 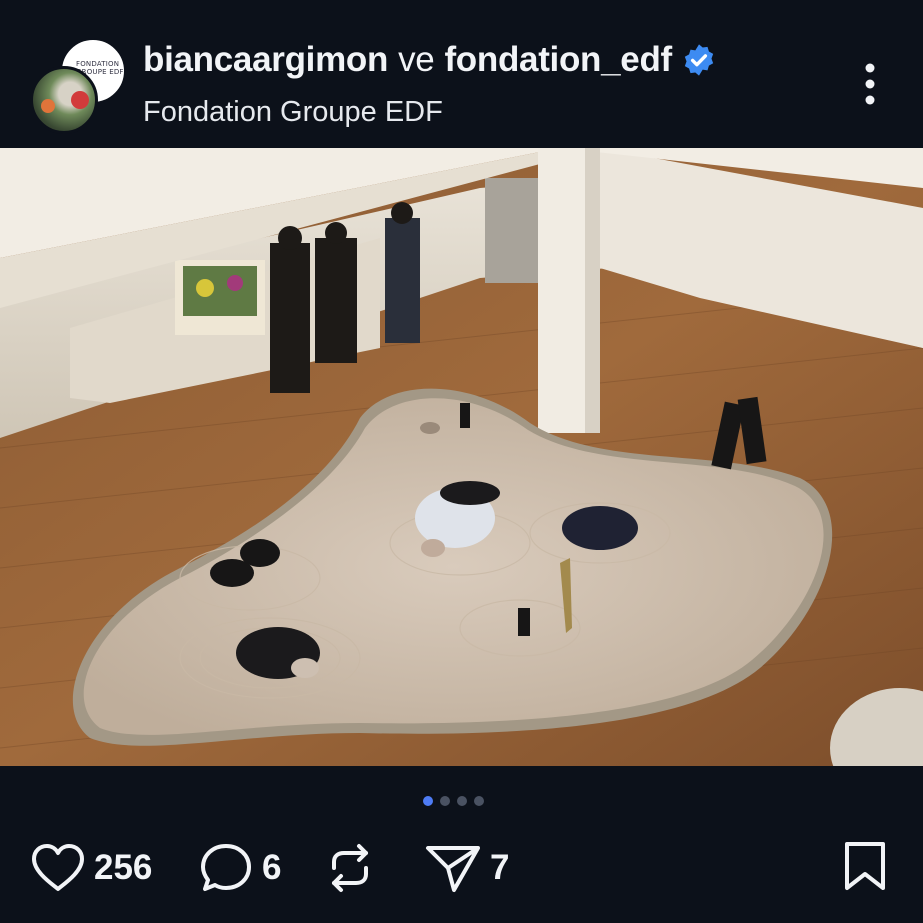 What do you see at coordinates (64, 100) in the screenshot?
I see `avatar-biancaargimon` at bounding box center [64, 100].